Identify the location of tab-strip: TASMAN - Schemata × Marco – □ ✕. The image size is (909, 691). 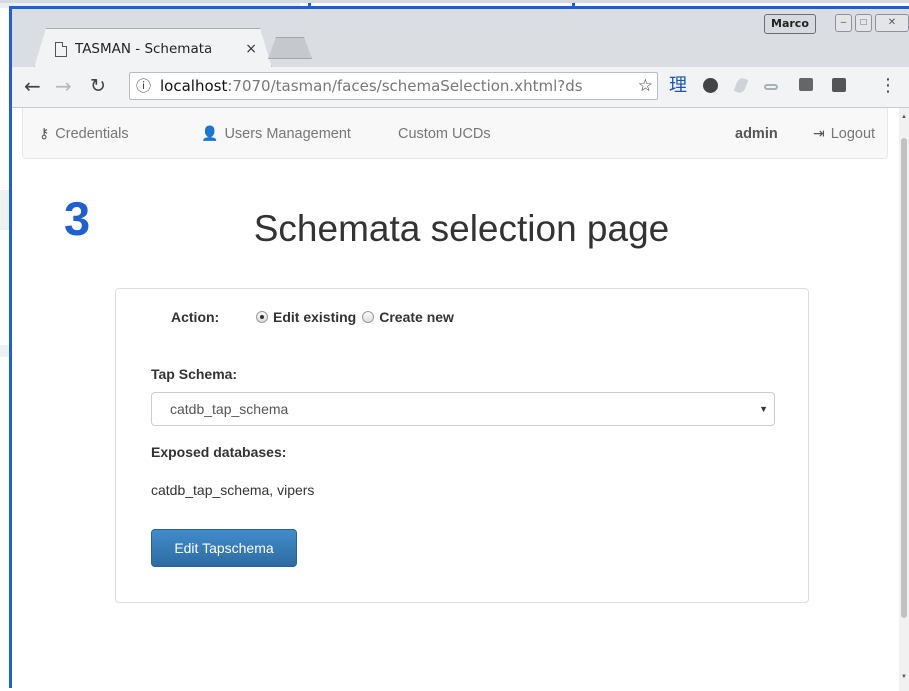
(460, 38).